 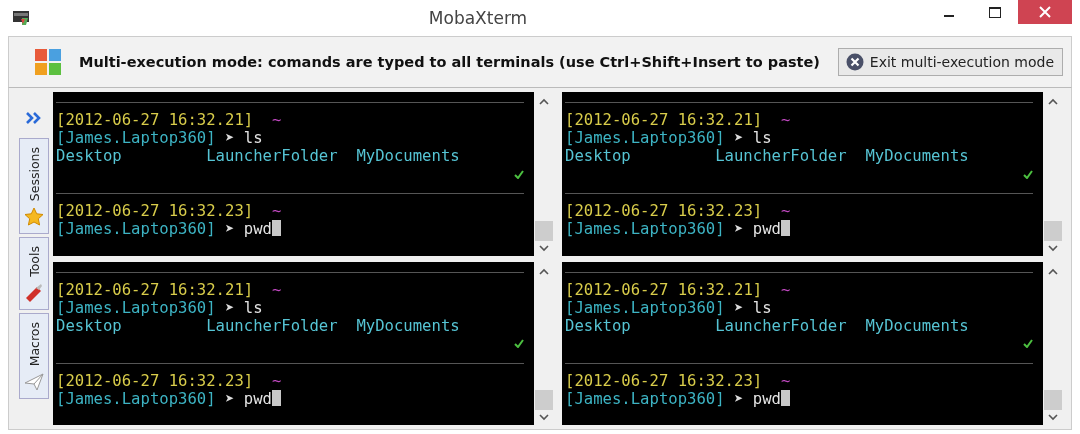 What do you see at coordinates (34, 356) in the screenshot?
I see `sidebar-tab: Macros` at bounding box center [34, 356].